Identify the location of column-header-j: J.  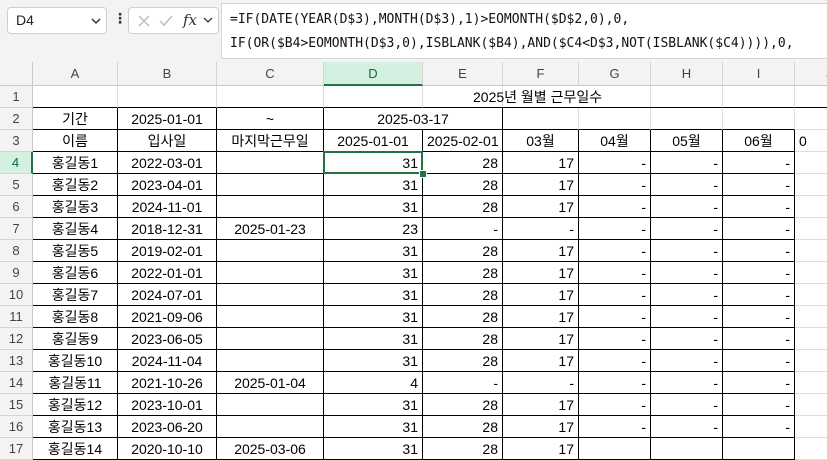
(811, 74).